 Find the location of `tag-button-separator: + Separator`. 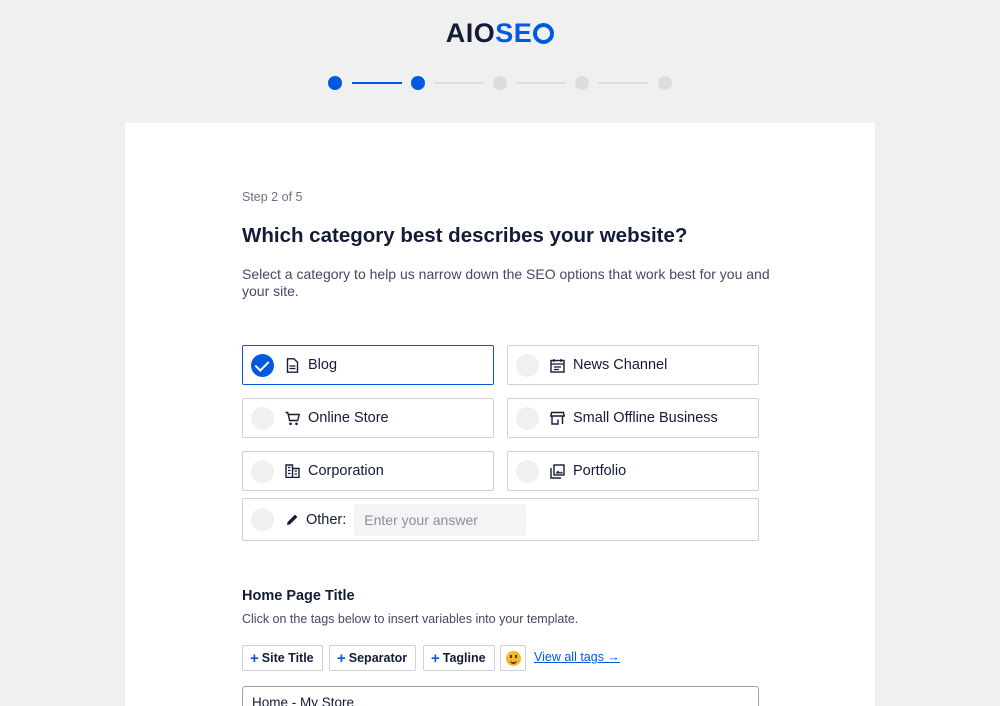

tag-button-separator: + Separator is located at coordinates (373, 658).